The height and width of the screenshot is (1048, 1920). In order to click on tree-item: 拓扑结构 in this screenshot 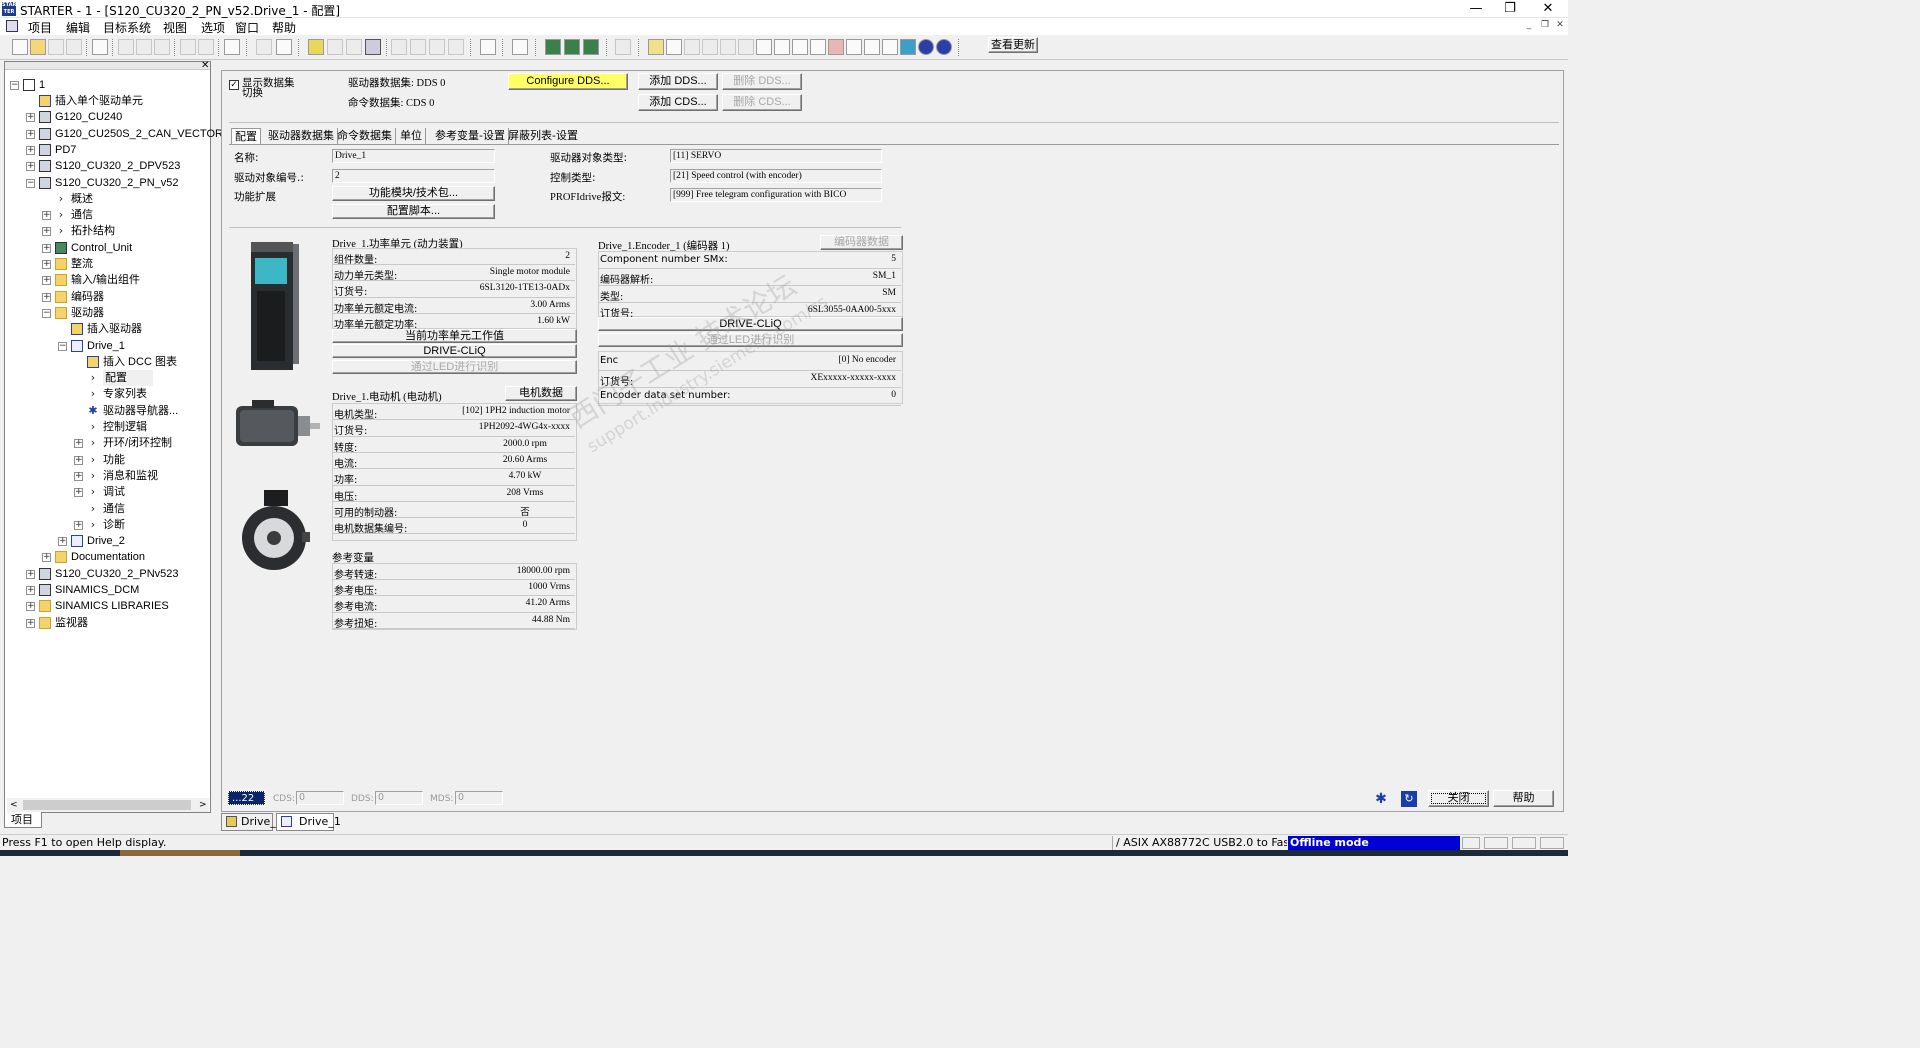, I will do `click(93, 231)`.